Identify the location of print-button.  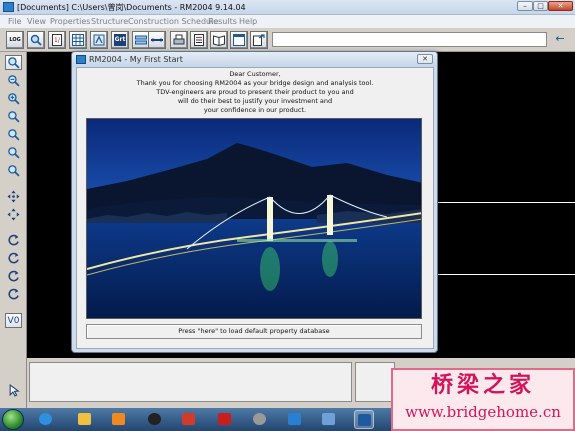
(179, 40).